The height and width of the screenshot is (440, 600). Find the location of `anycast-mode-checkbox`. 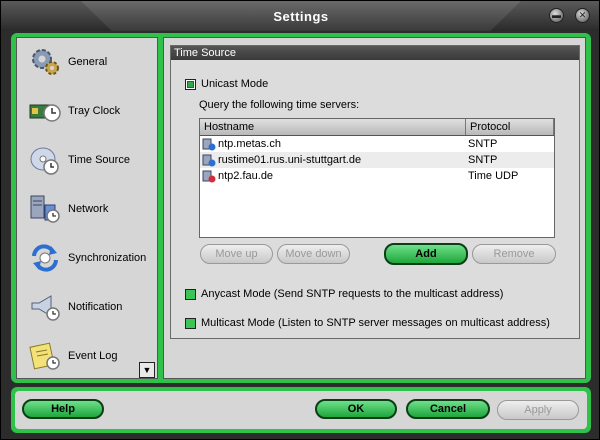

anycast-mode-checkbox is located at coordinates (190, 294).